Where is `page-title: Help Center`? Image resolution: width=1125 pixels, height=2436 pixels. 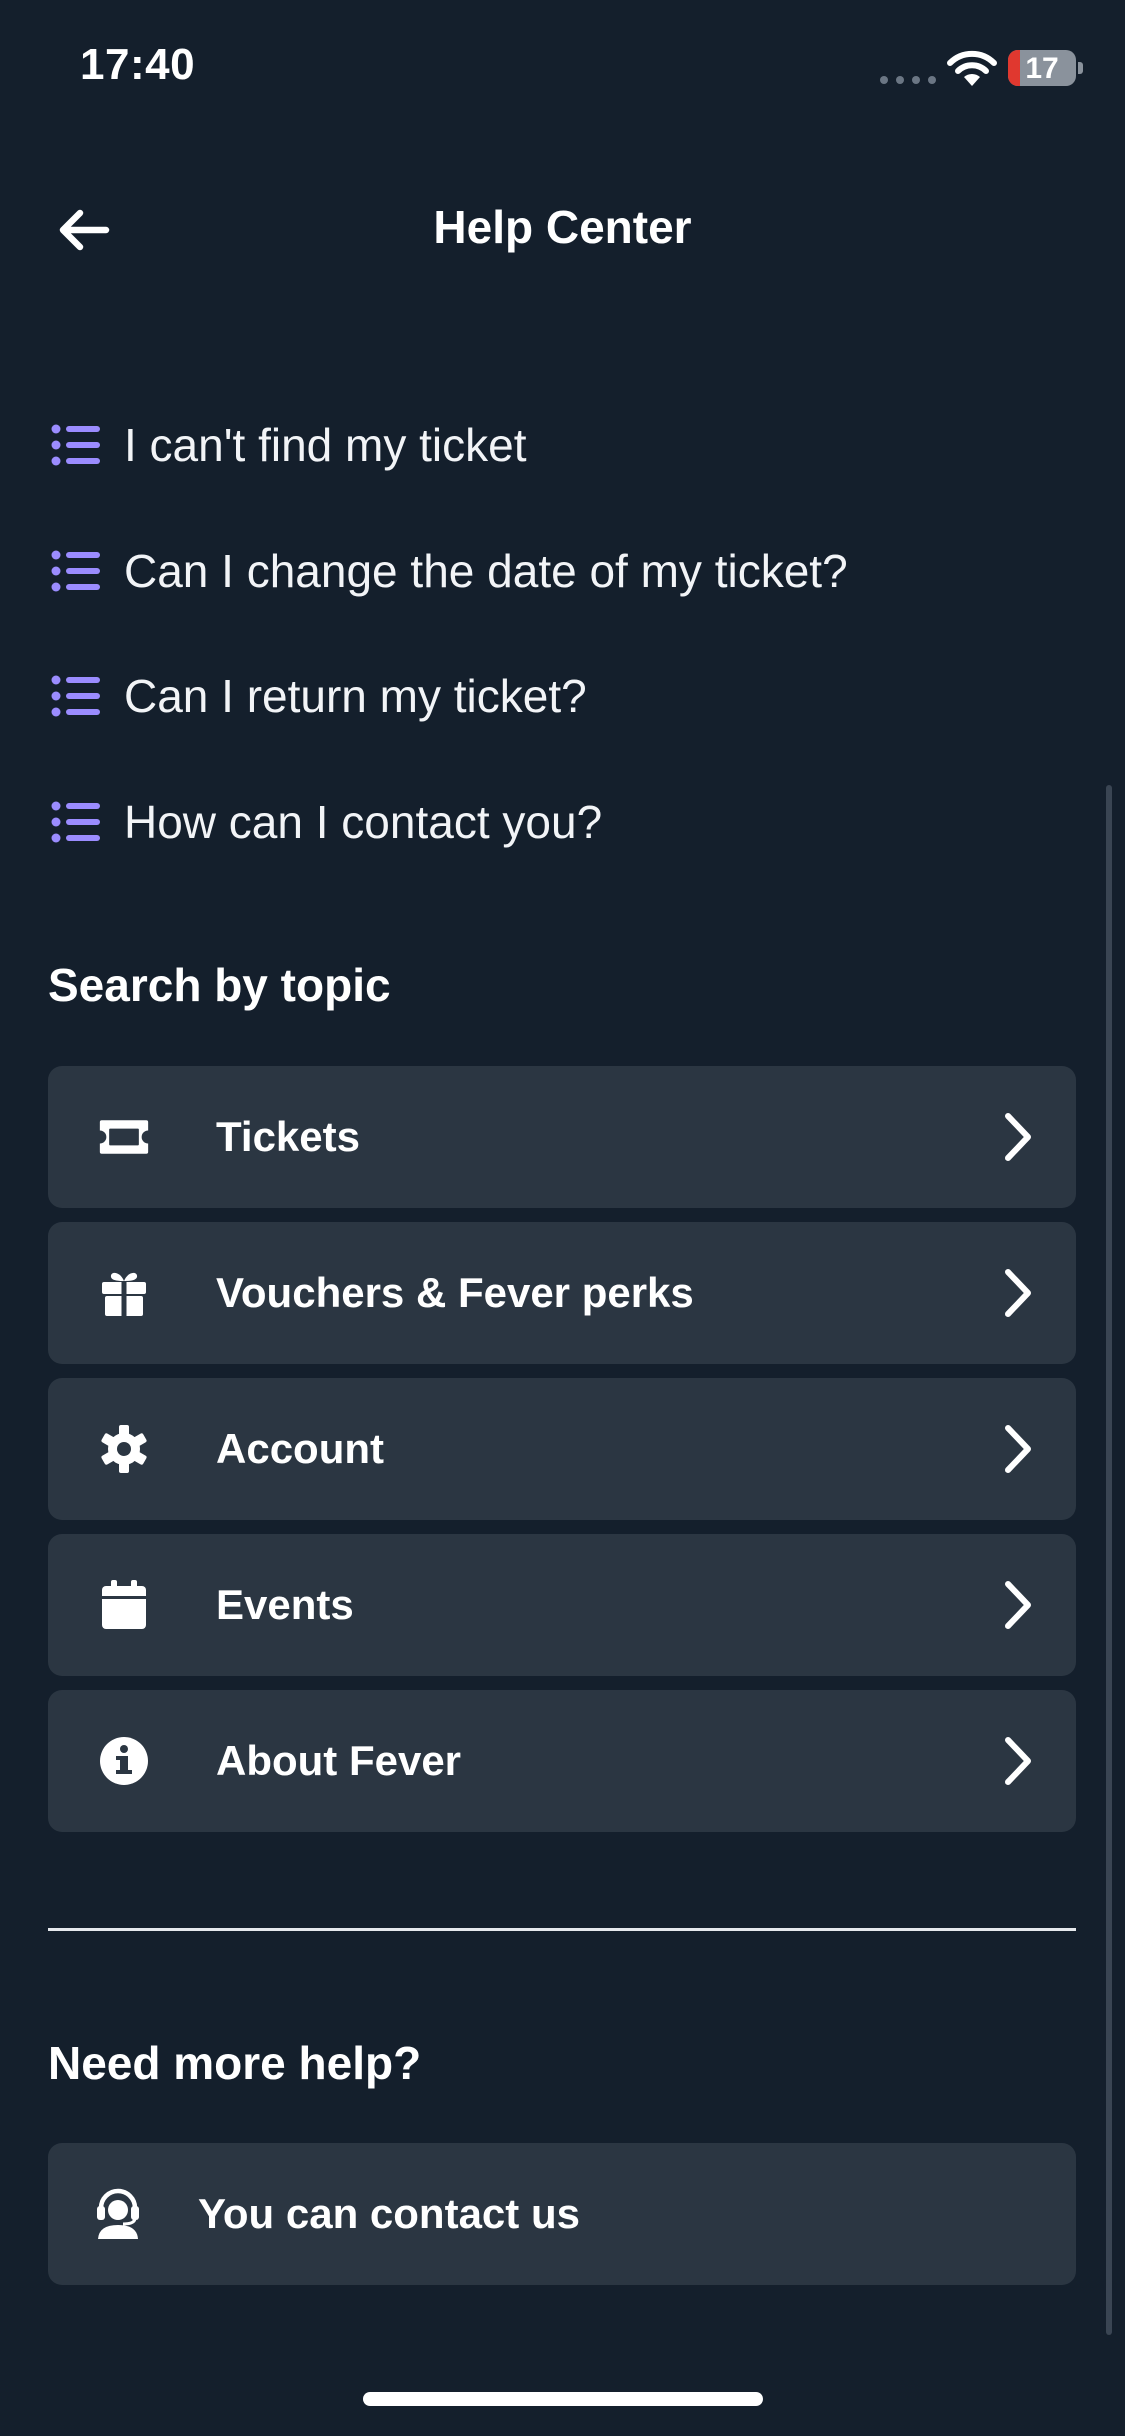 page-title: Help Center is located at coordinates (562, 227).